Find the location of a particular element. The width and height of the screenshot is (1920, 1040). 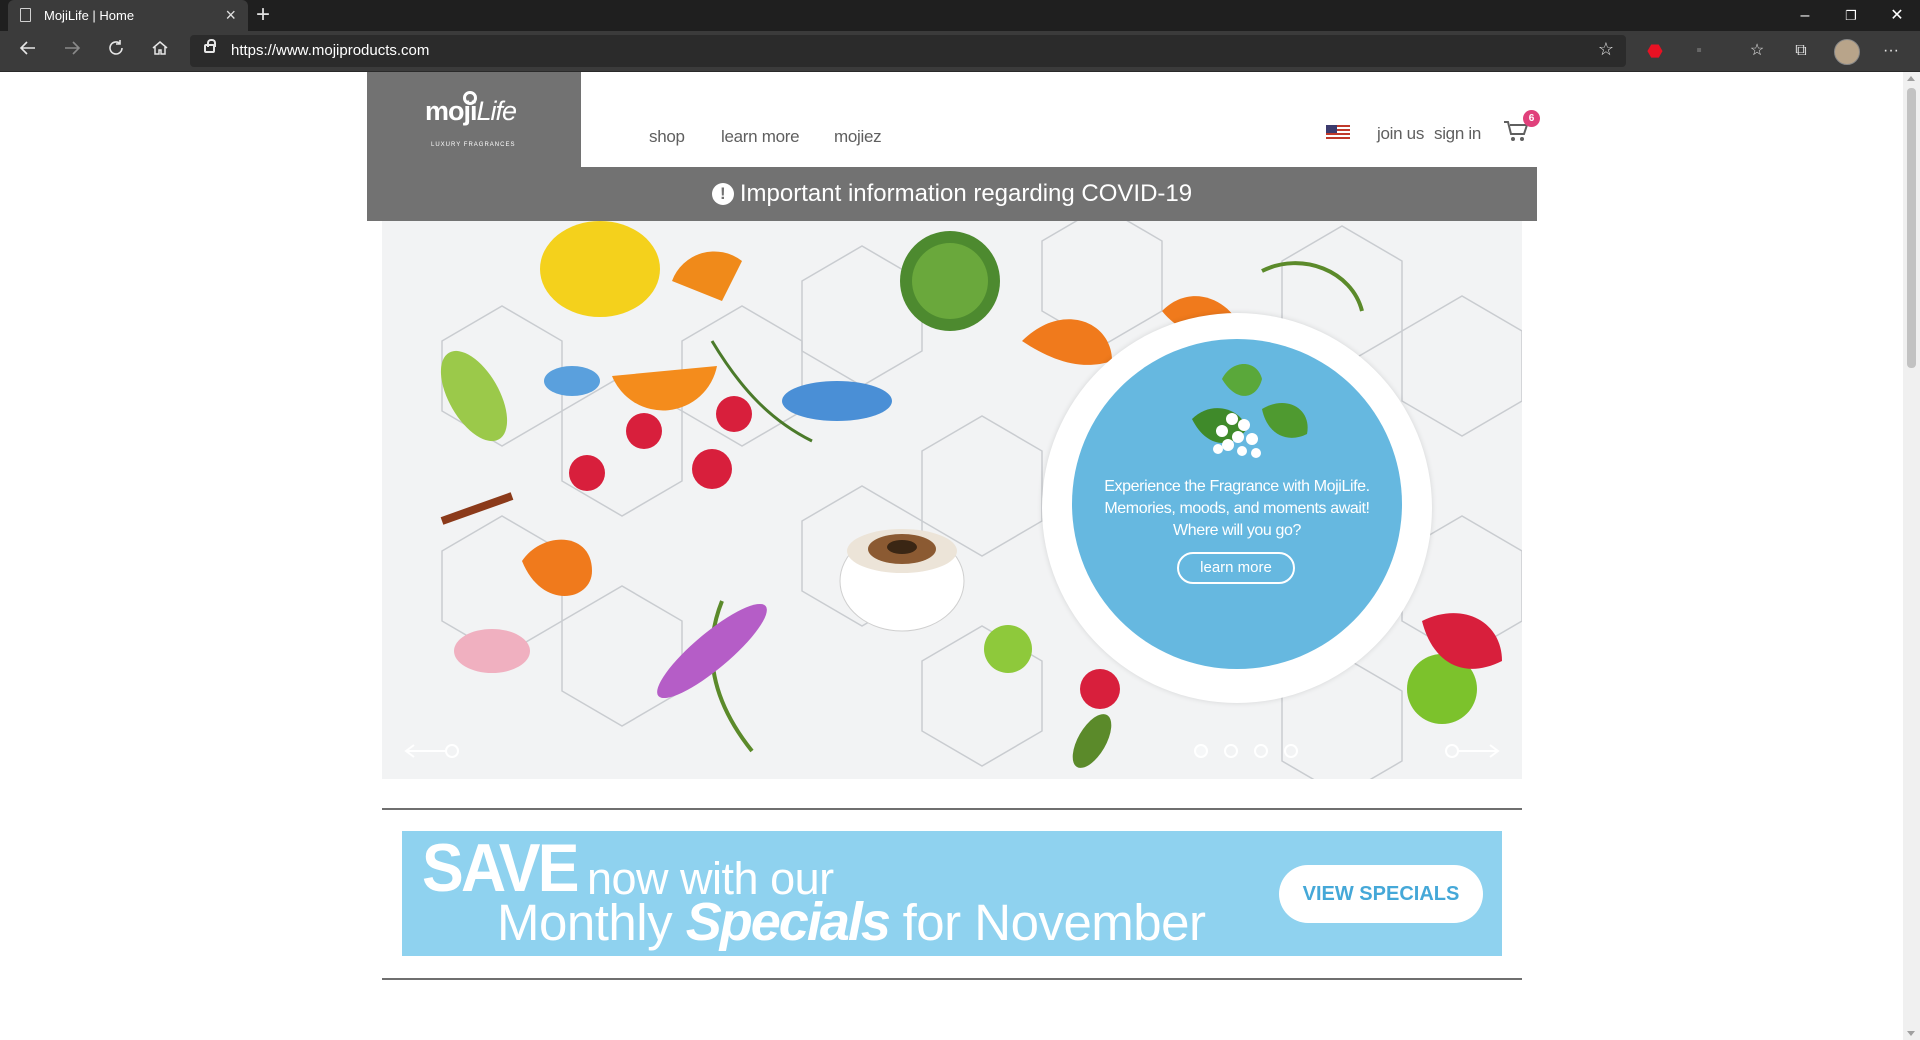

hero-learn-more-button: learn more is located at coordinates (1236, 568).